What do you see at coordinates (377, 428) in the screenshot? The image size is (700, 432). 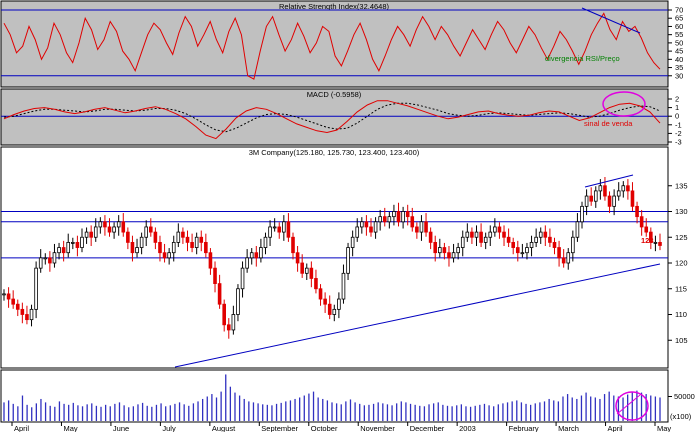 I see `month-tick-label: November` at bounding box center [377, 428].